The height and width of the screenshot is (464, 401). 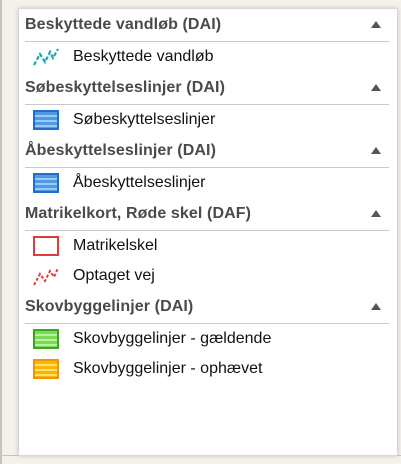 I want to click on red-dashed-zigzag-icon, so click(x=46, y=276).